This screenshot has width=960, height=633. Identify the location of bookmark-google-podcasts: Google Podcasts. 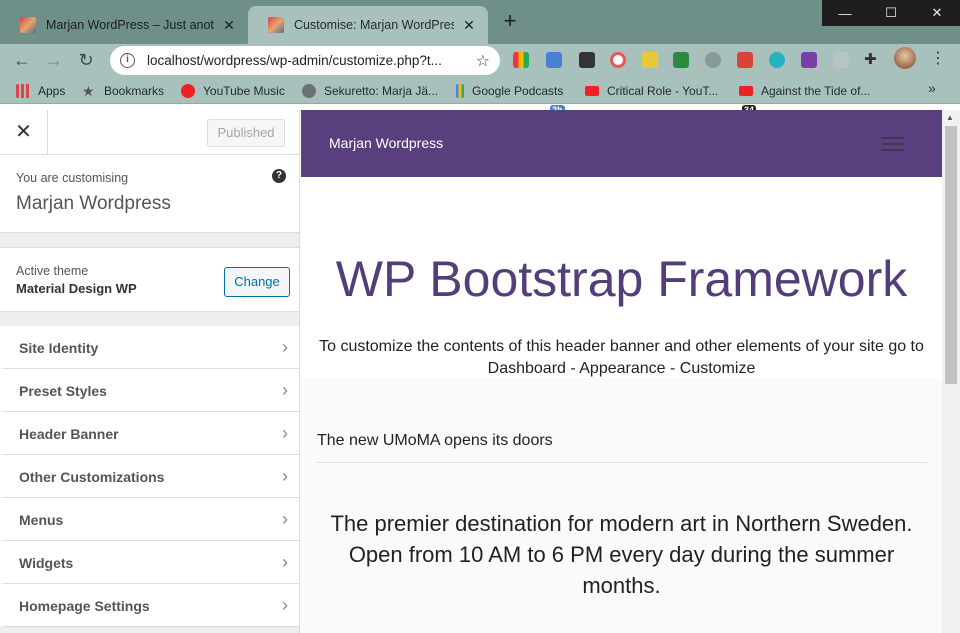
(509, 90).